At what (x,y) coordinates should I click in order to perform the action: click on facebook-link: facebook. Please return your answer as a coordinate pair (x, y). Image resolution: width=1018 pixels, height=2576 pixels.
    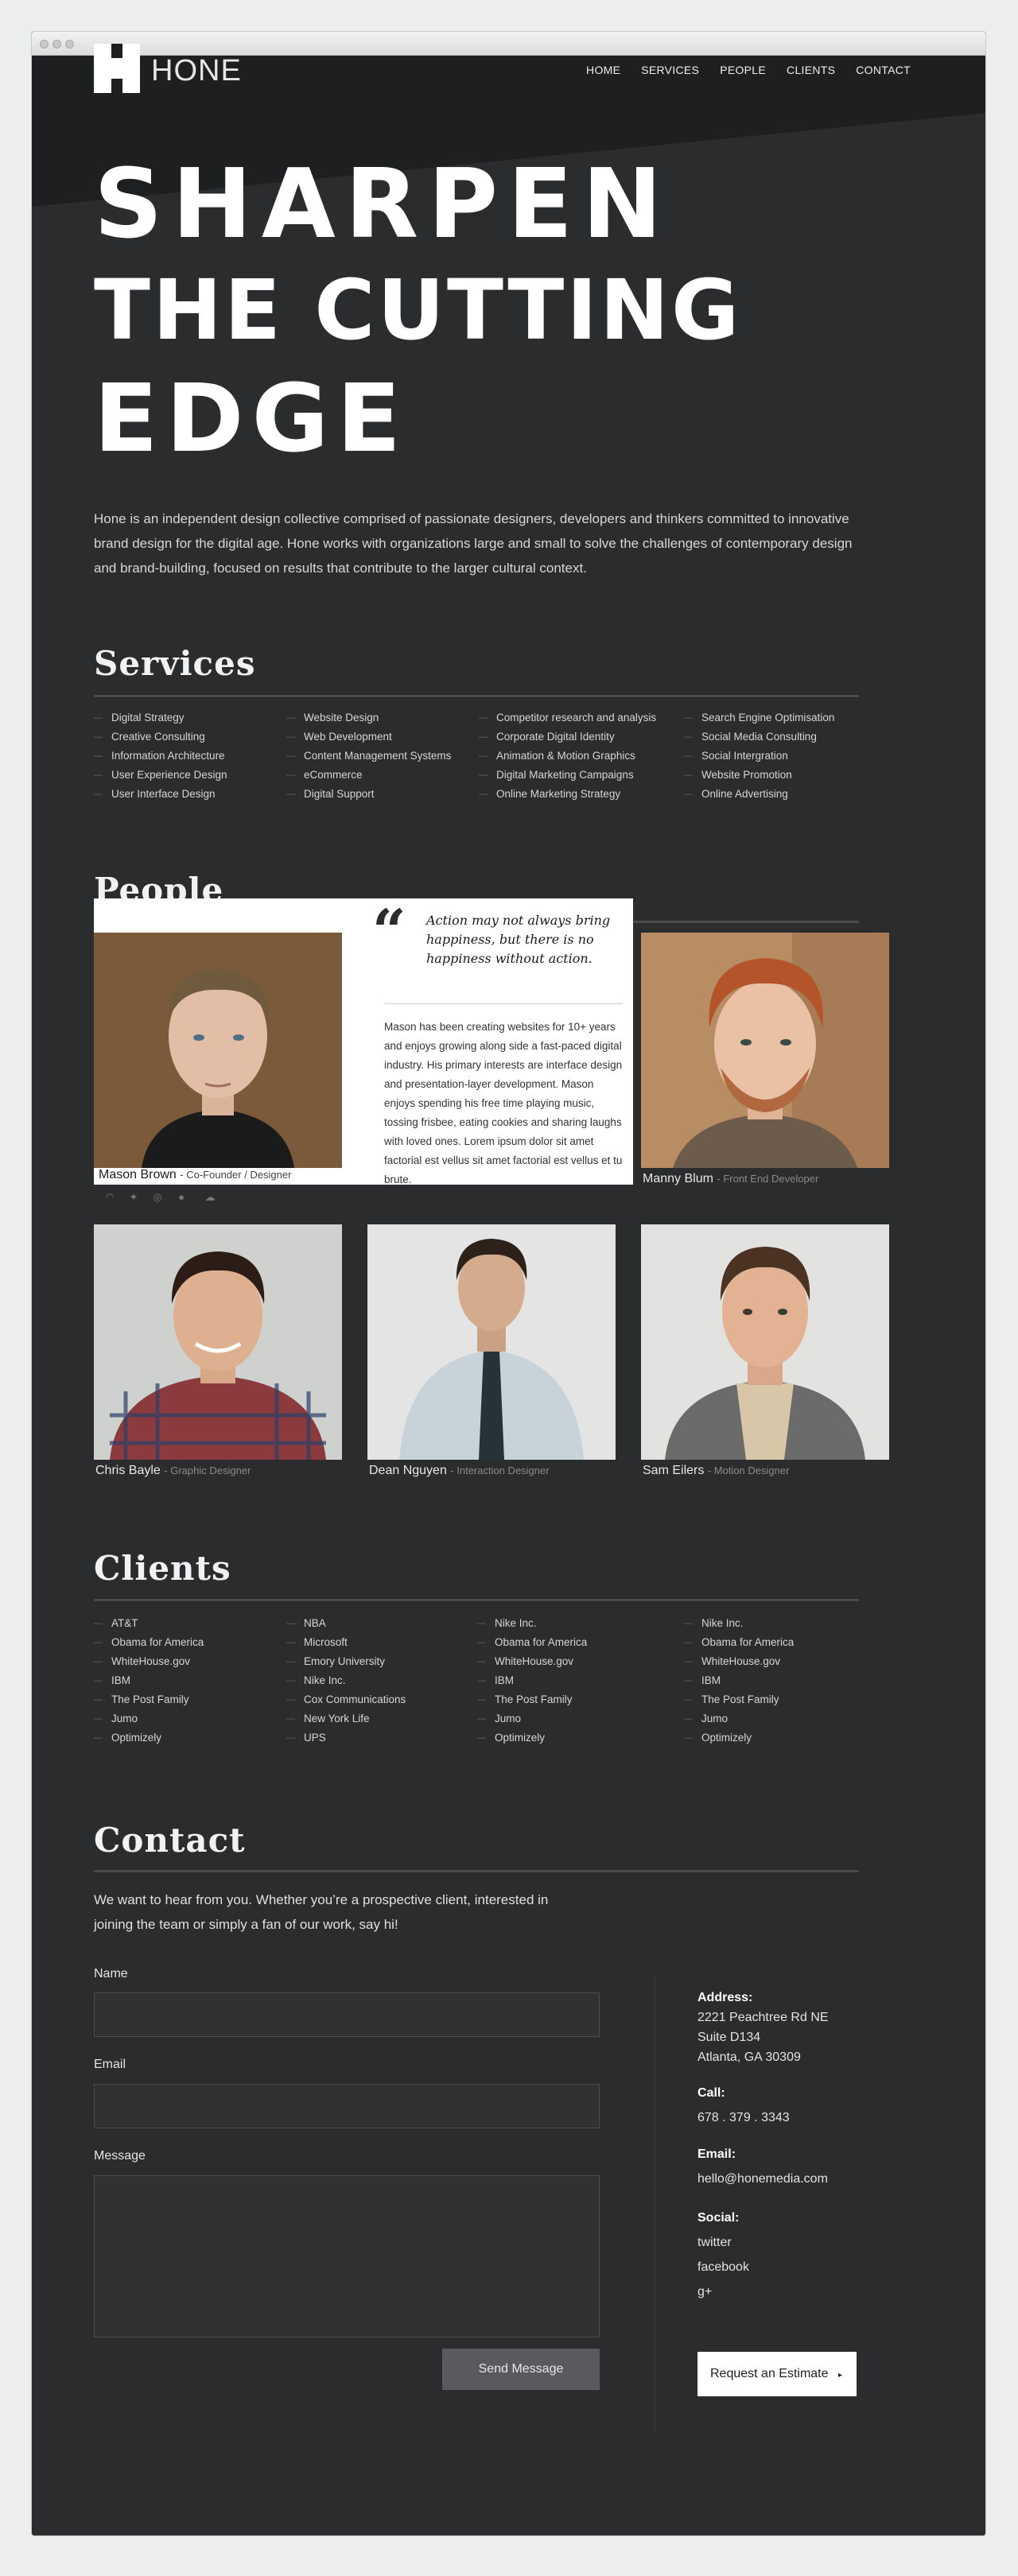
    Looking at the image, I should click on (723, 2267).